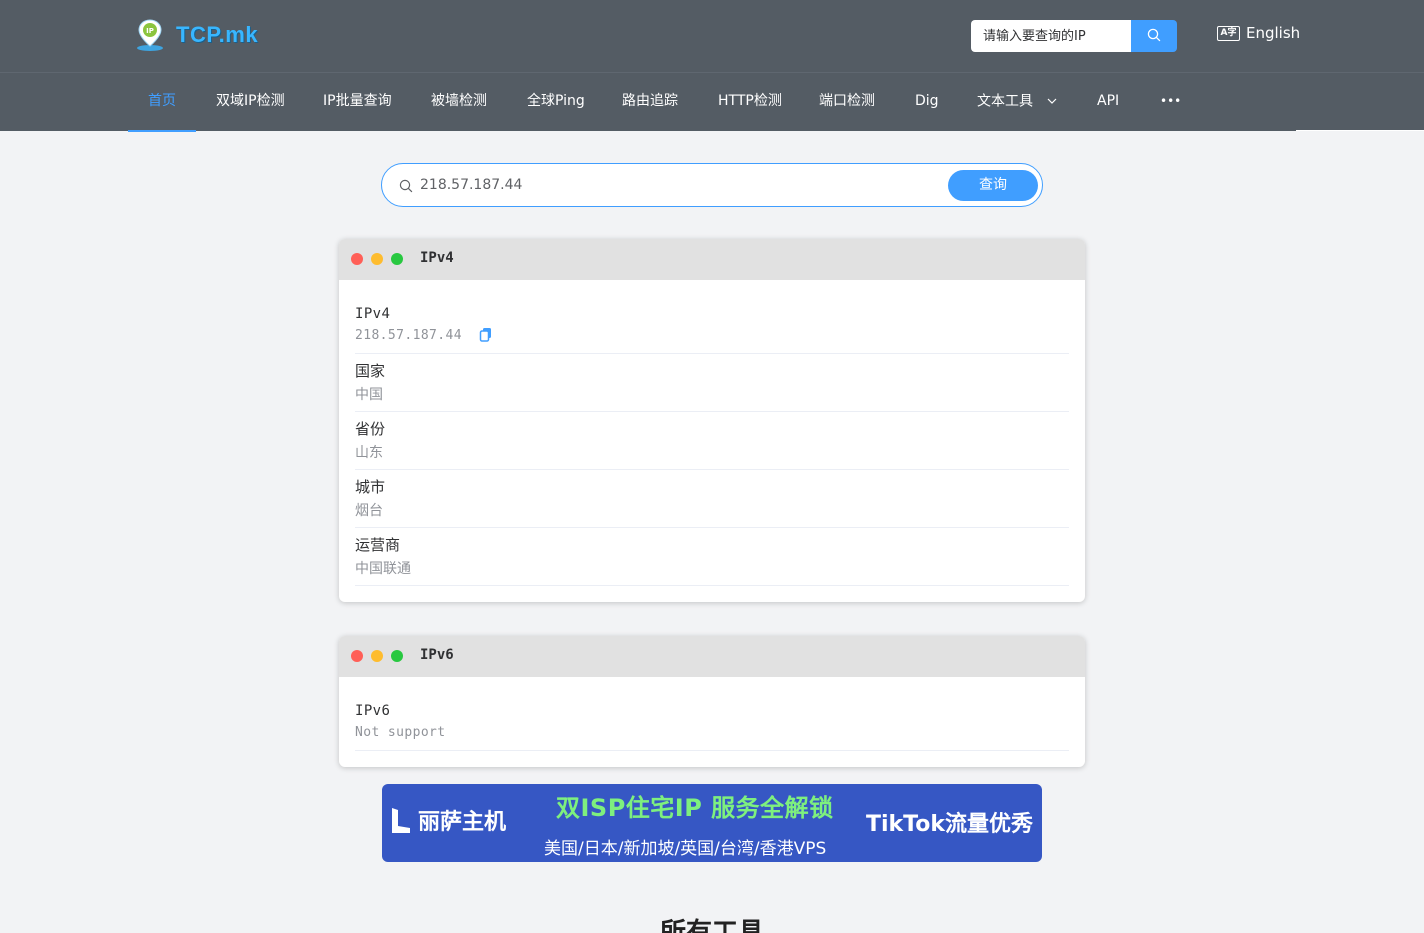  I want to click on nav-item-text-tools: 文本工具, so click(1017, 102).